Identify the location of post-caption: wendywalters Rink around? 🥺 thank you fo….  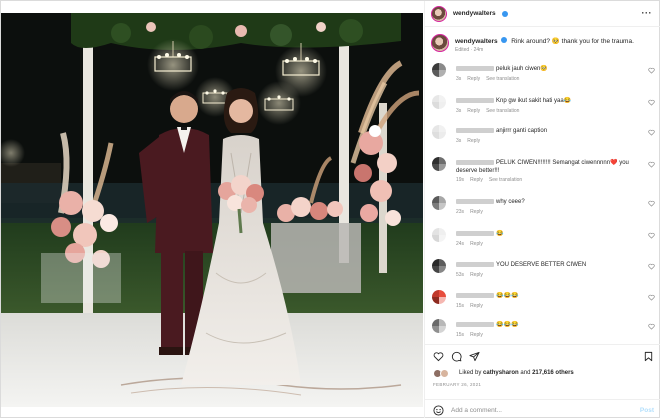
(542, 44).